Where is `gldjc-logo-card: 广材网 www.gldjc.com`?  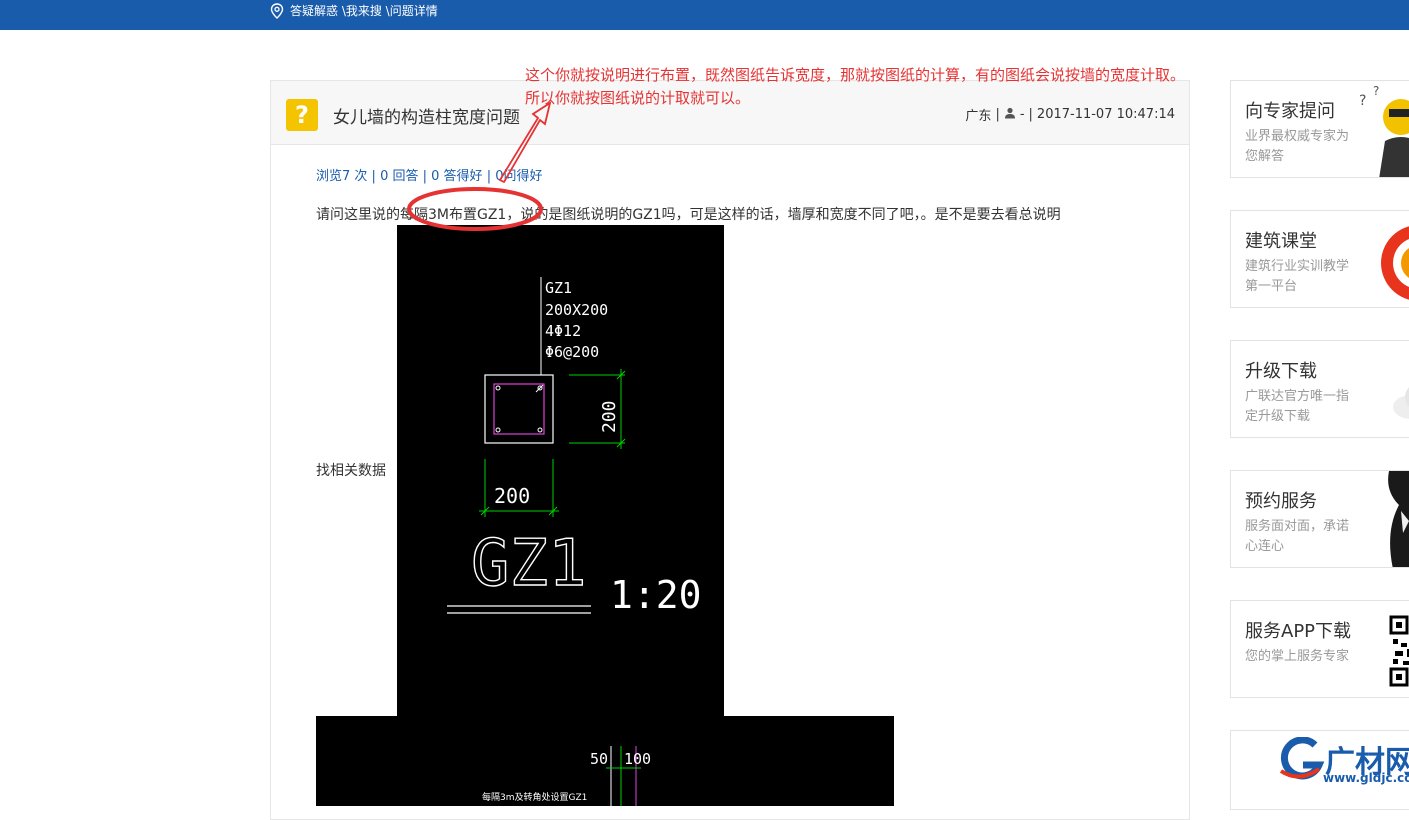
gldjc-logo-card: 广材网 www.gldjc.com is located at coordinates (1319, 770).